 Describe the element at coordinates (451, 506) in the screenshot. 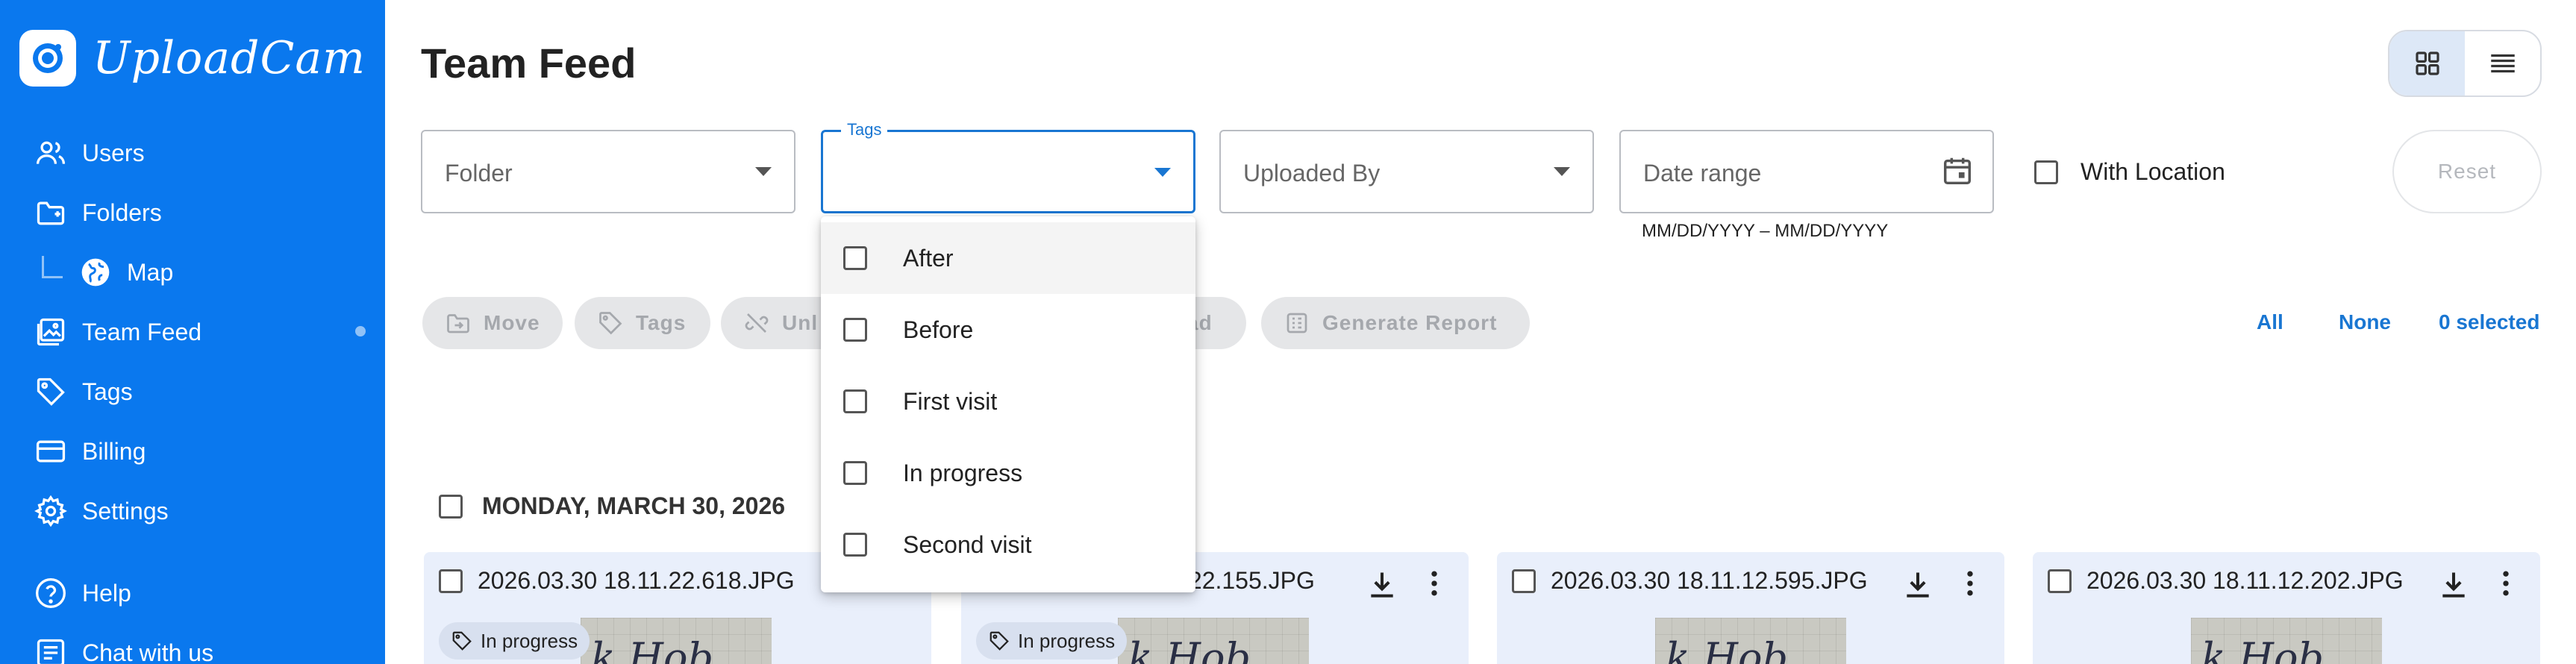

I see `date-group-checkbox` at that location.